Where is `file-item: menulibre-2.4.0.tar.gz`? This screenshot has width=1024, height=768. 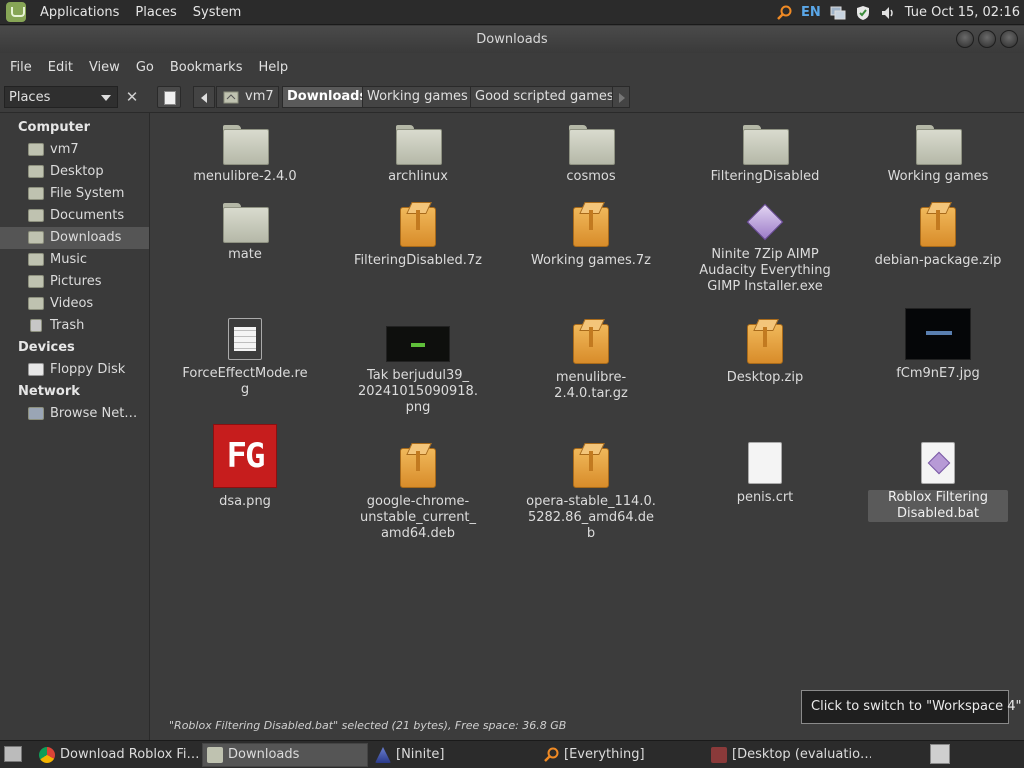
file-item: menulibre-2.4.0.tar.gz is located at coordinates (591, 363).